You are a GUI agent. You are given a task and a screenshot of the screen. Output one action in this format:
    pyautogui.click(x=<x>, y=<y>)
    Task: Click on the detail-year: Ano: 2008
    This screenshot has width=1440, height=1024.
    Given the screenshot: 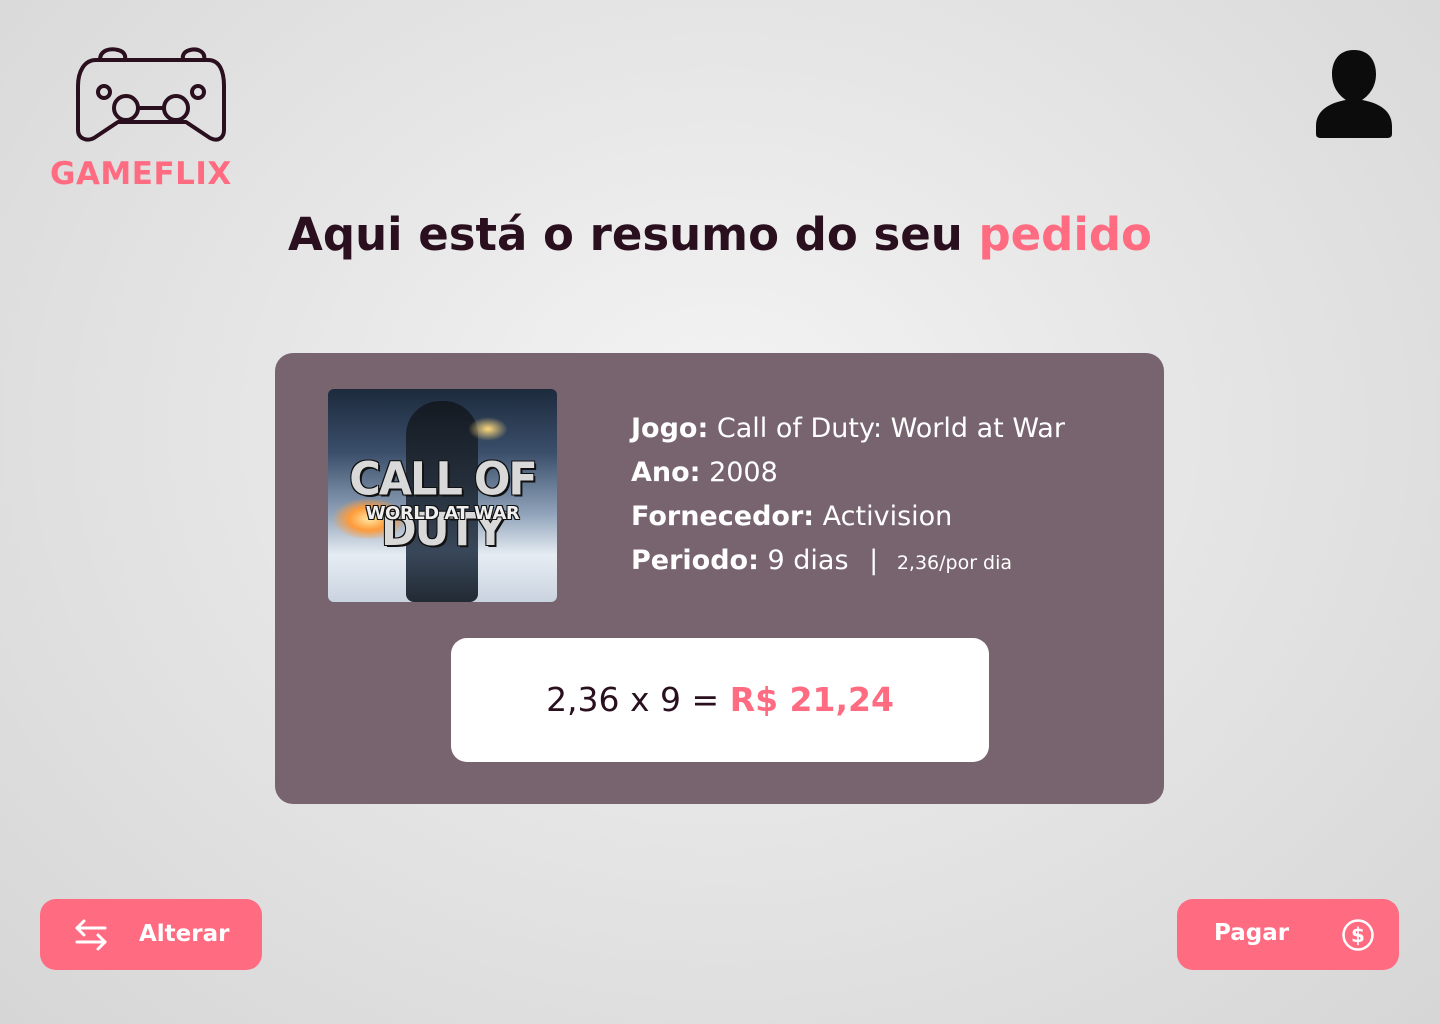 What is the action you would take?
    pyautogui.click(x=848, y=473)
    